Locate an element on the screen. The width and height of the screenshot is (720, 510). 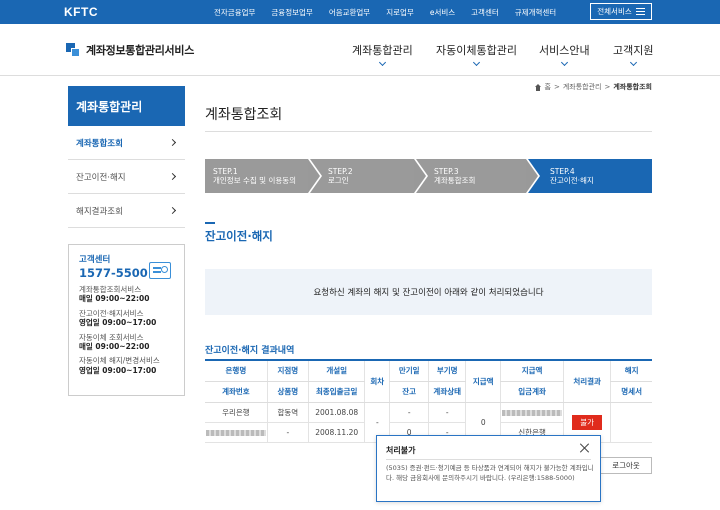
main-nav-autopay: 자동이체통합관리 is located at coordinates (476, 54).